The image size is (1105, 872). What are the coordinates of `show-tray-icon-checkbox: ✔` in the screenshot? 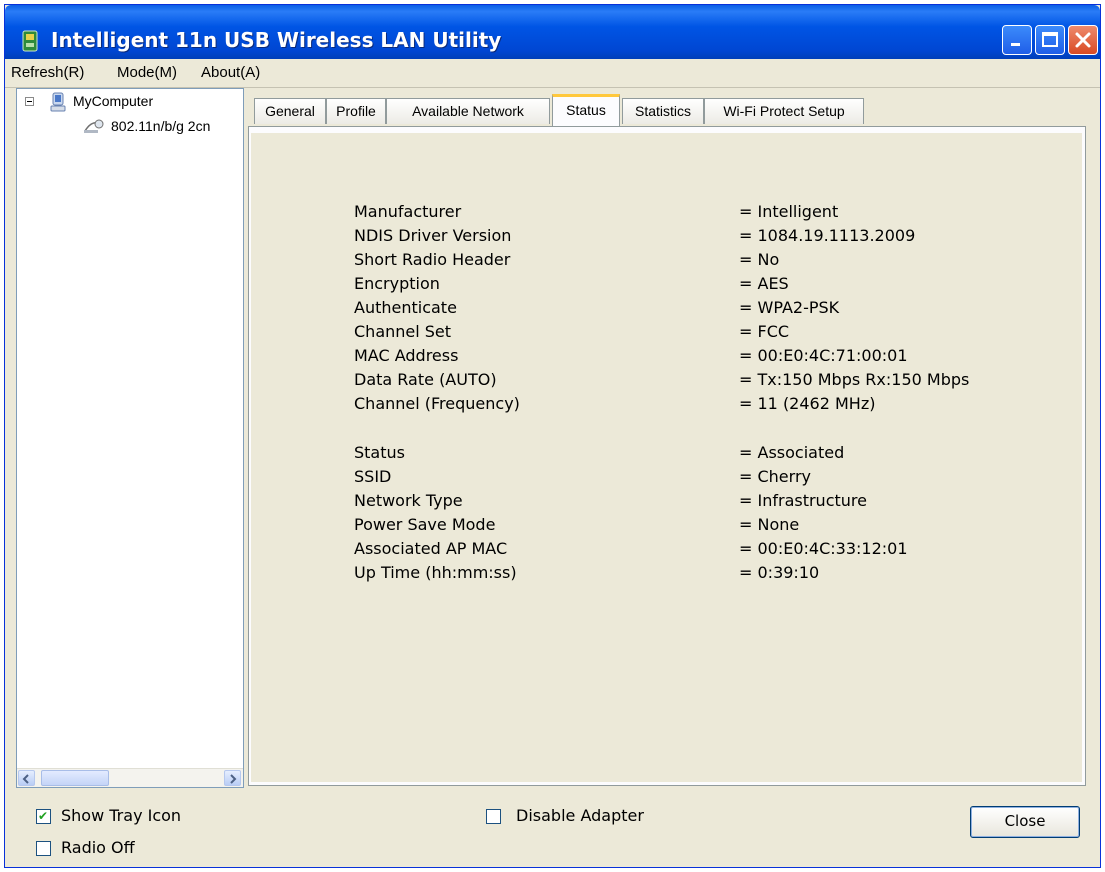 It's located at (43, 816).